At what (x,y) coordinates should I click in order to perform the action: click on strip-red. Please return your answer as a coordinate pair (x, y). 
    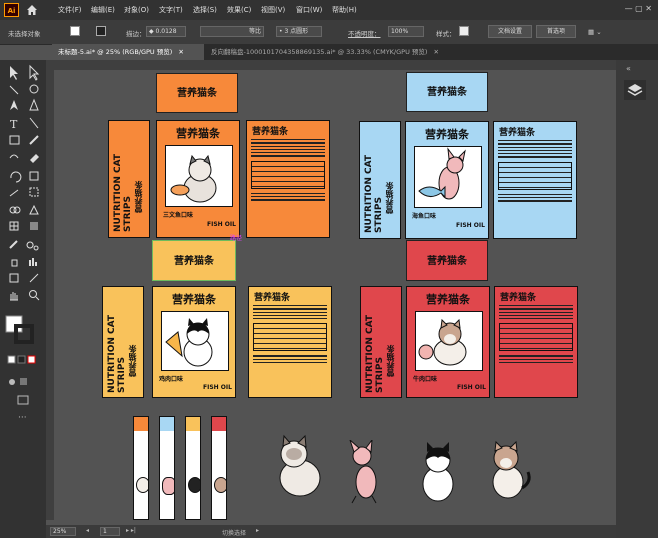
    Looking at the image, I should click on (219, 468).